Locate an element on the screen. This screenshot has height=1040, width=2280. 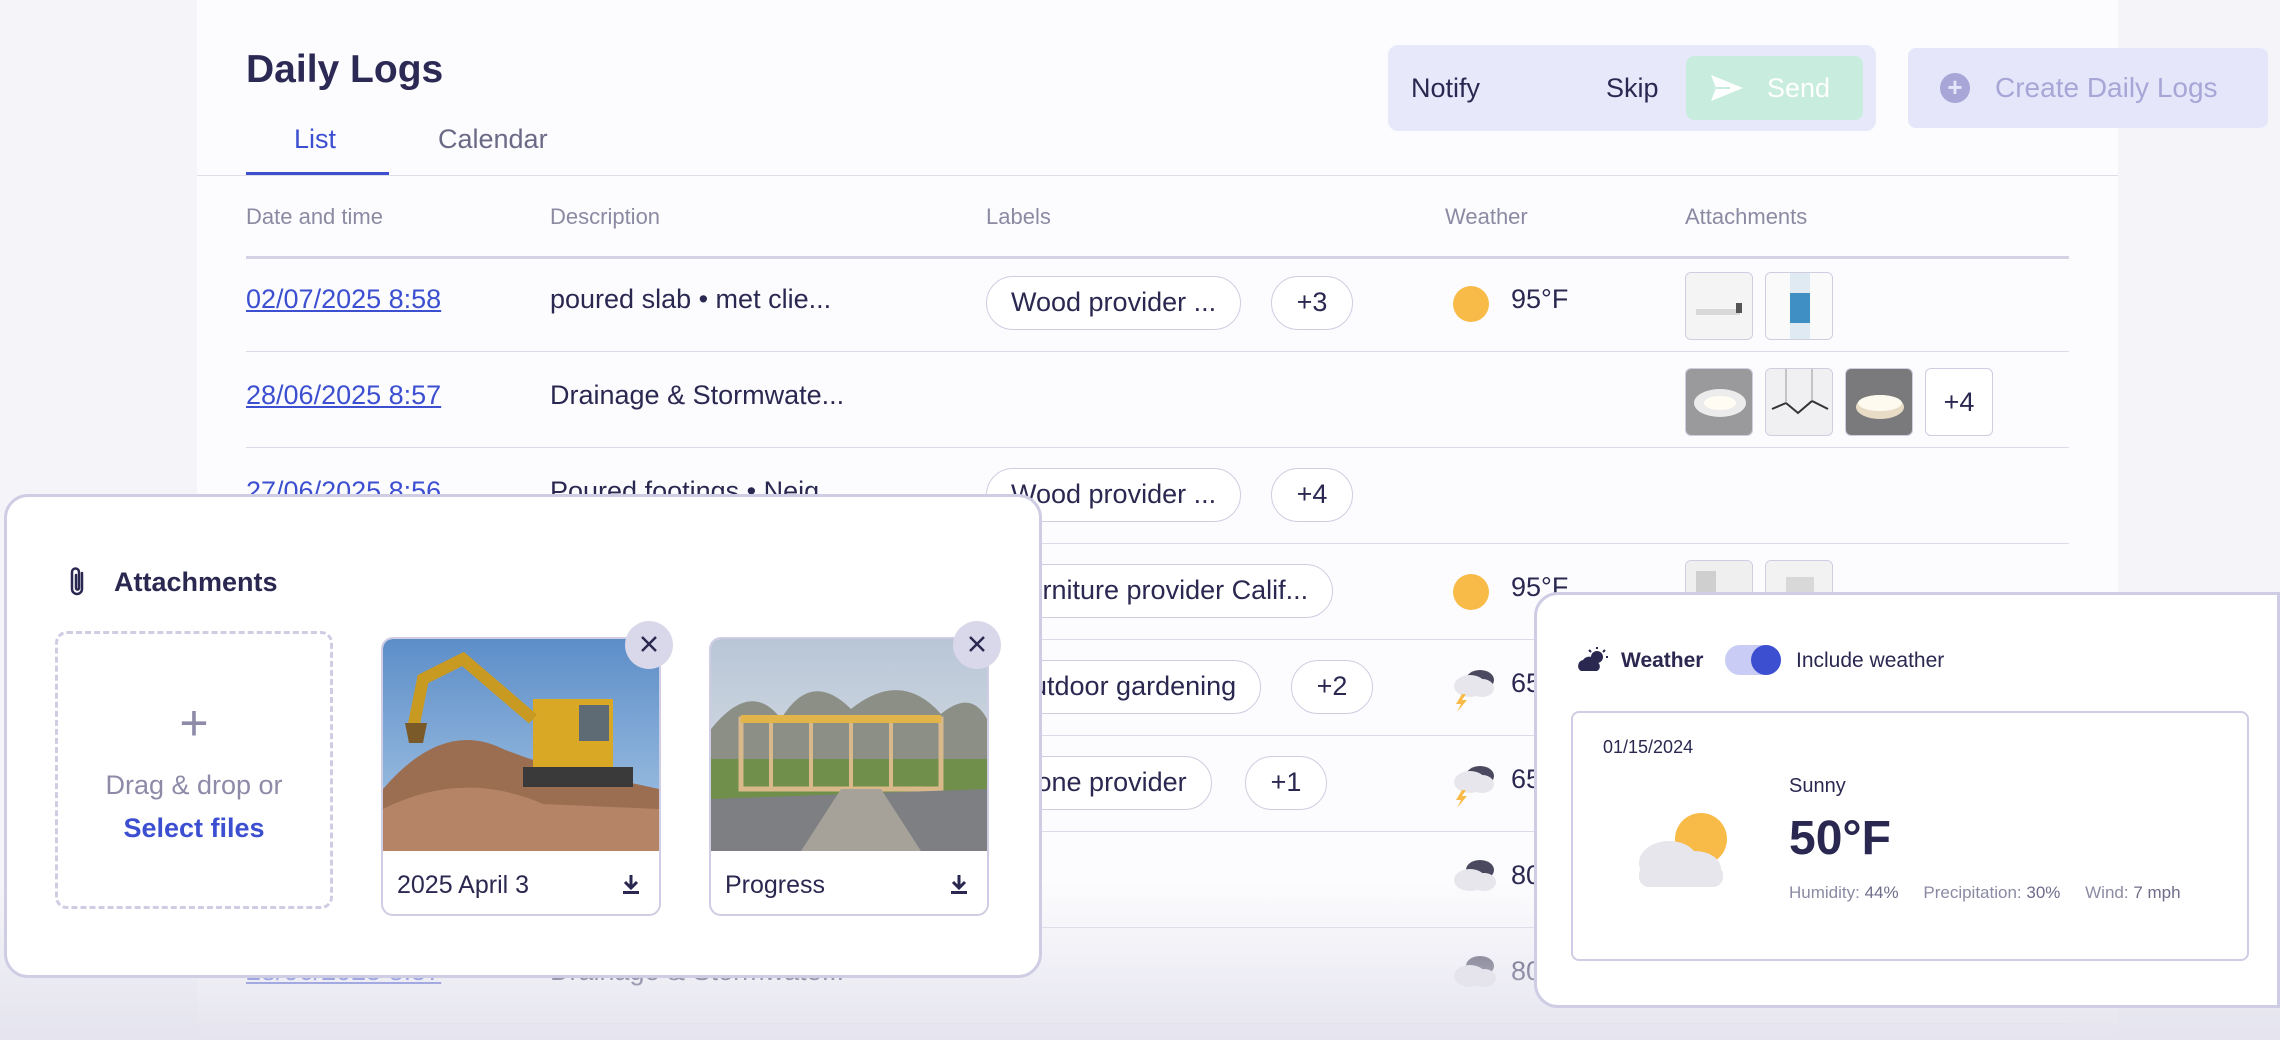
weather-temperature: 50°F is located at coordinates (1840, 838).